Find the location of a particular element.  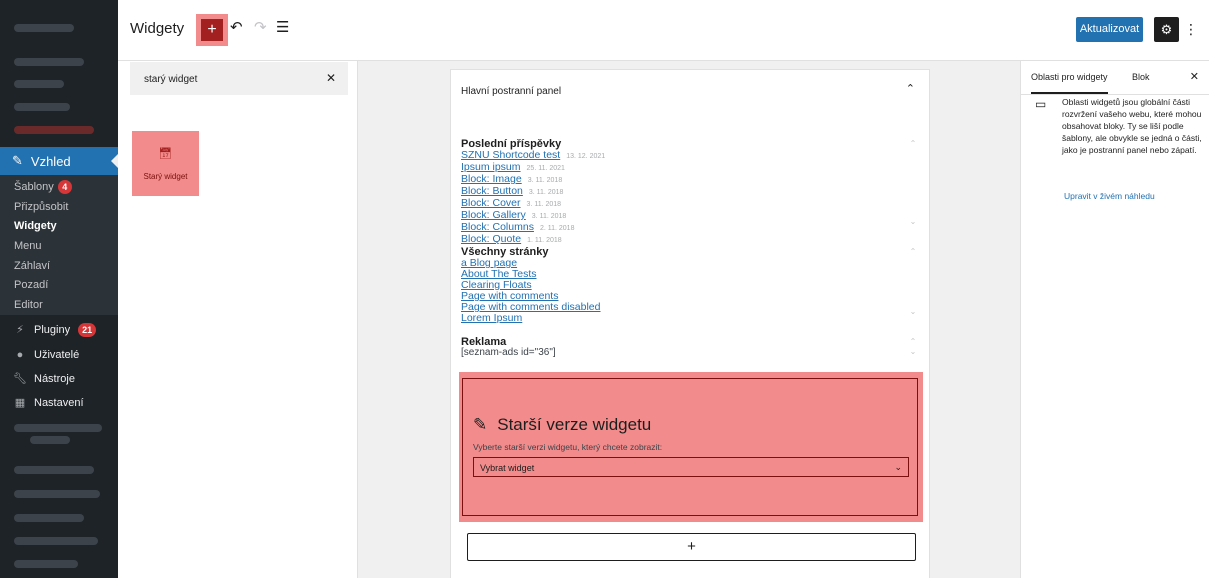

add-block-button: + is located at coordinates (212, 30).